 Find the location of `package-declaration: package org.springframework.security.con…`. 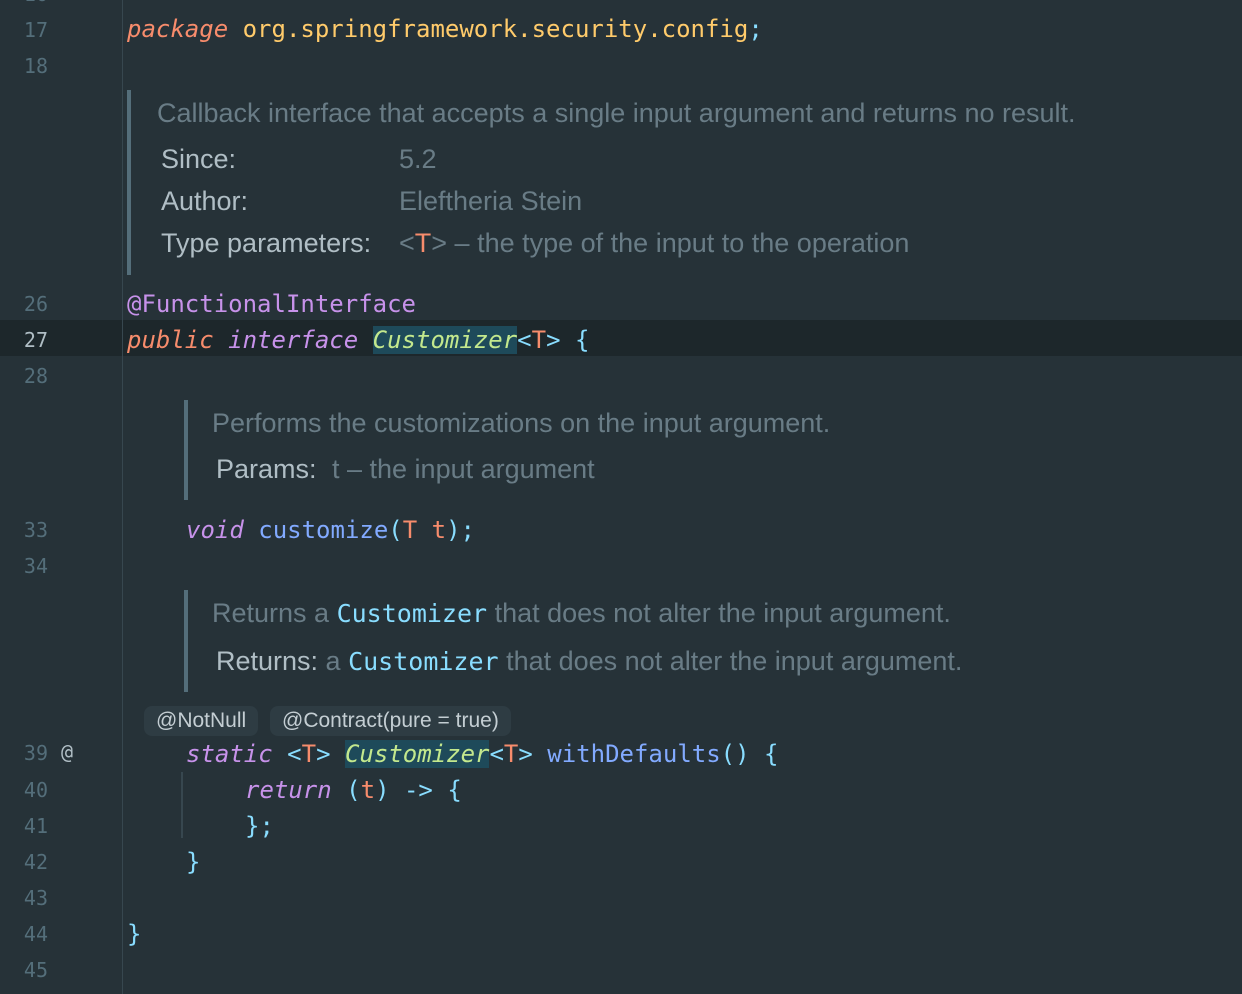

package-declaration: package org.springframework.security.con… is located at coordinates (445, 29).